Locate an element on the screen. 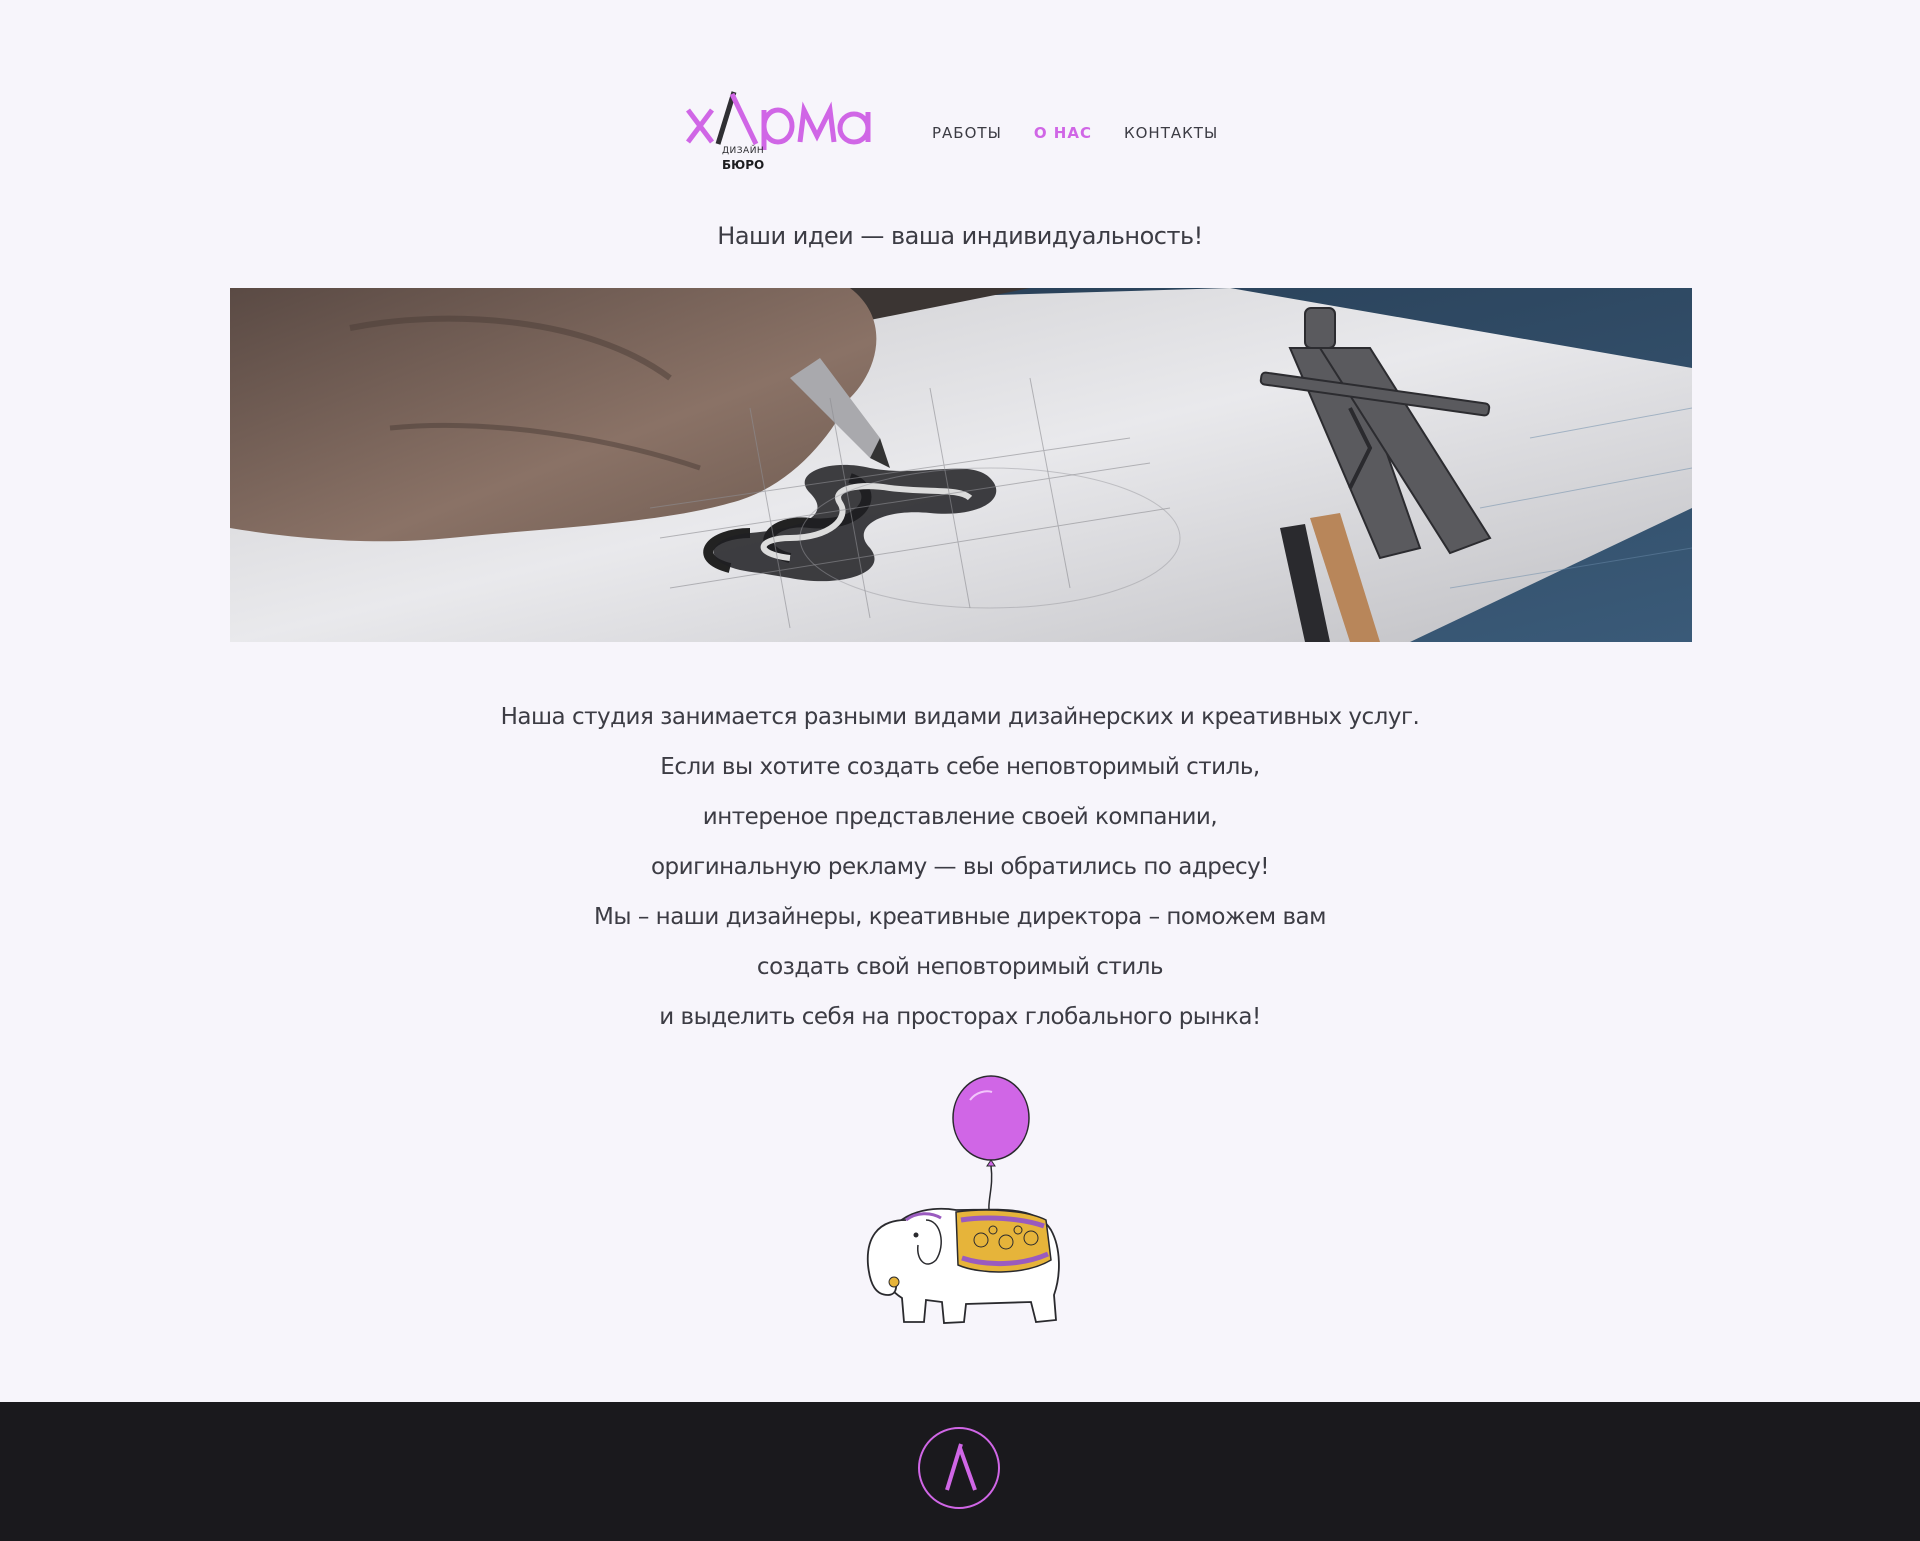 The height and width of the screenshot is (1541, 1920). logo-wordmark-icon is located at coordinates (778, 120).